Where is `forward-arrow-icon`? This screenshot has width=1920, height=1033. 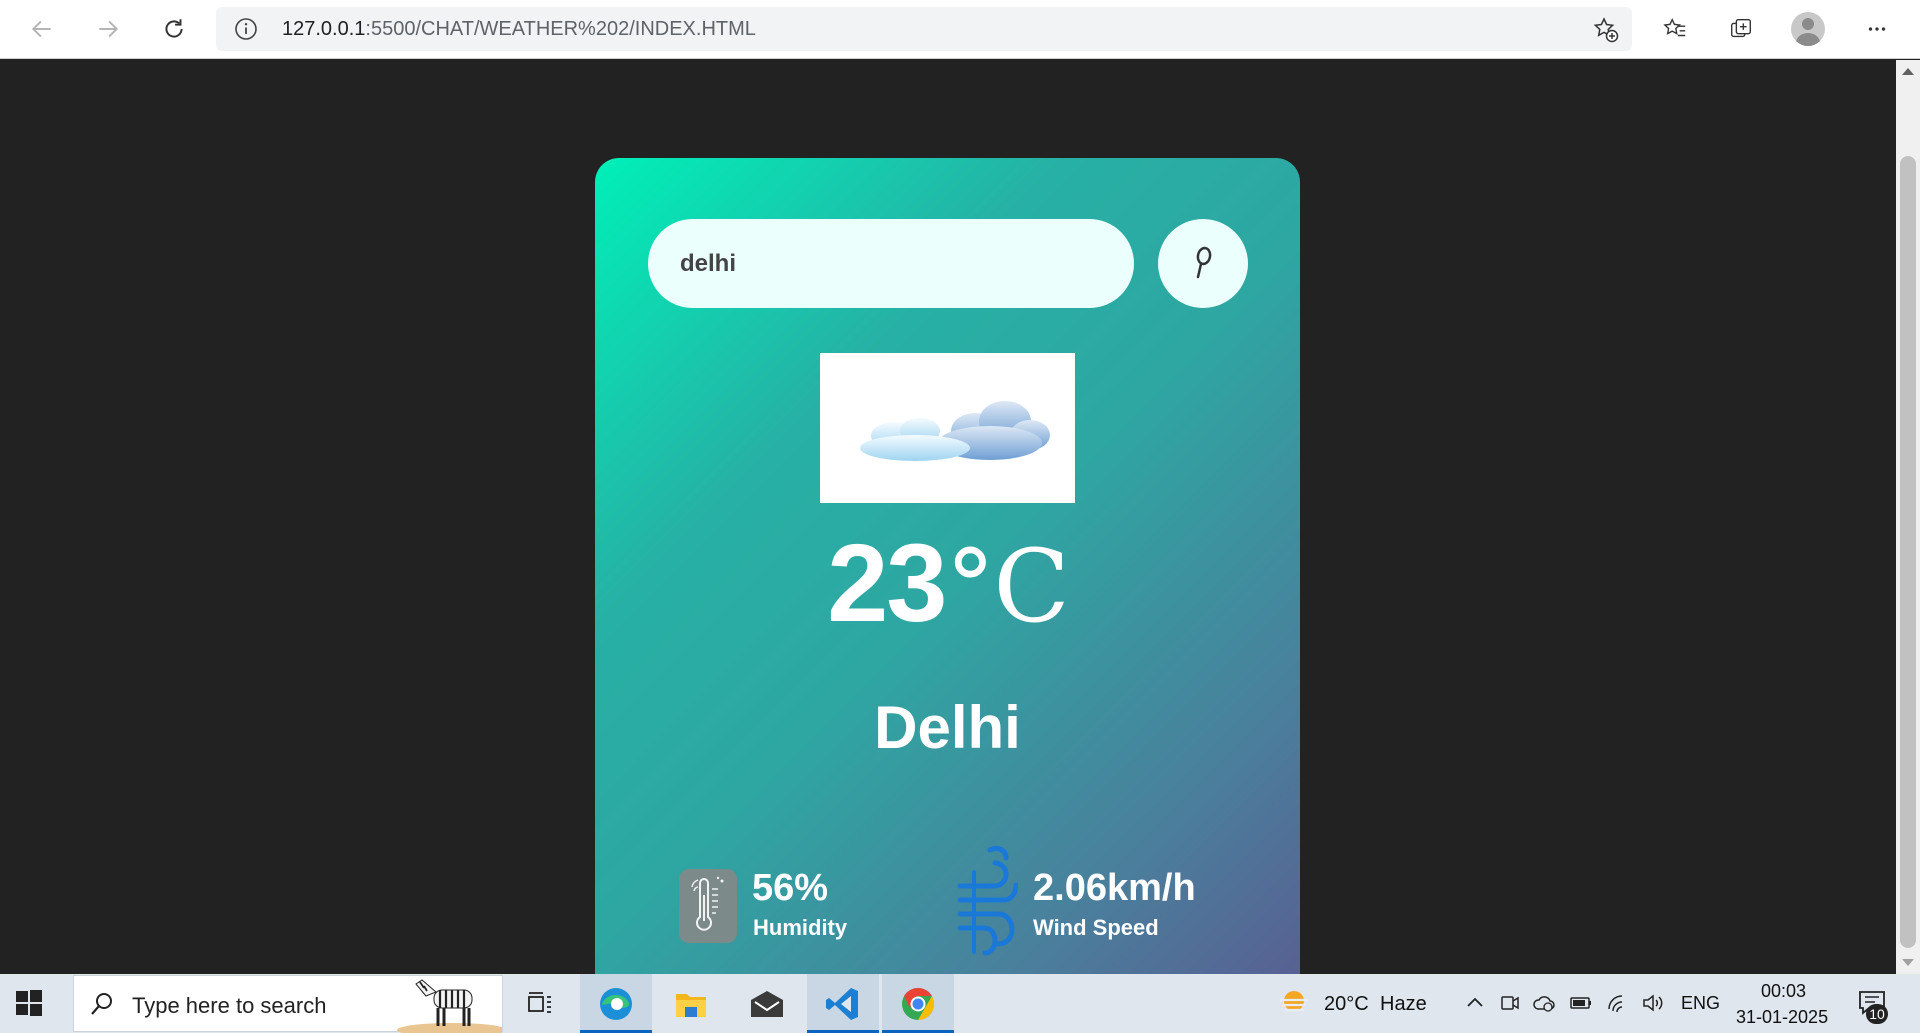 forward-arrow-icon is located at coordinates (109, 29).